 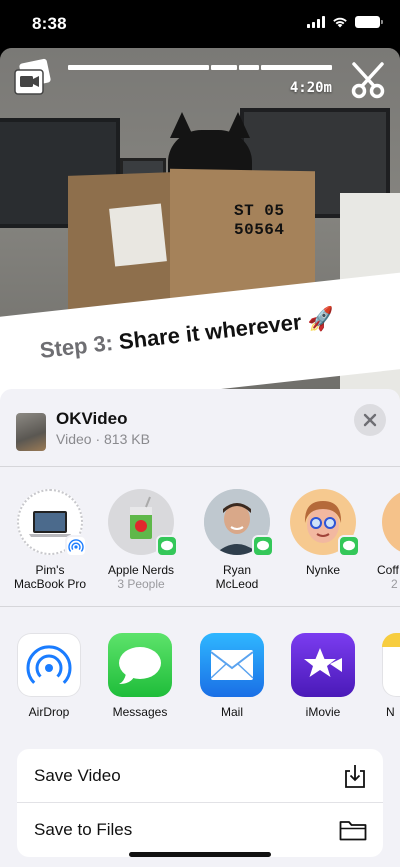 What do you see at coordinates (31, 432) in the screenshot?
I see `video-thumbnail` at bounding box center [31, 432].